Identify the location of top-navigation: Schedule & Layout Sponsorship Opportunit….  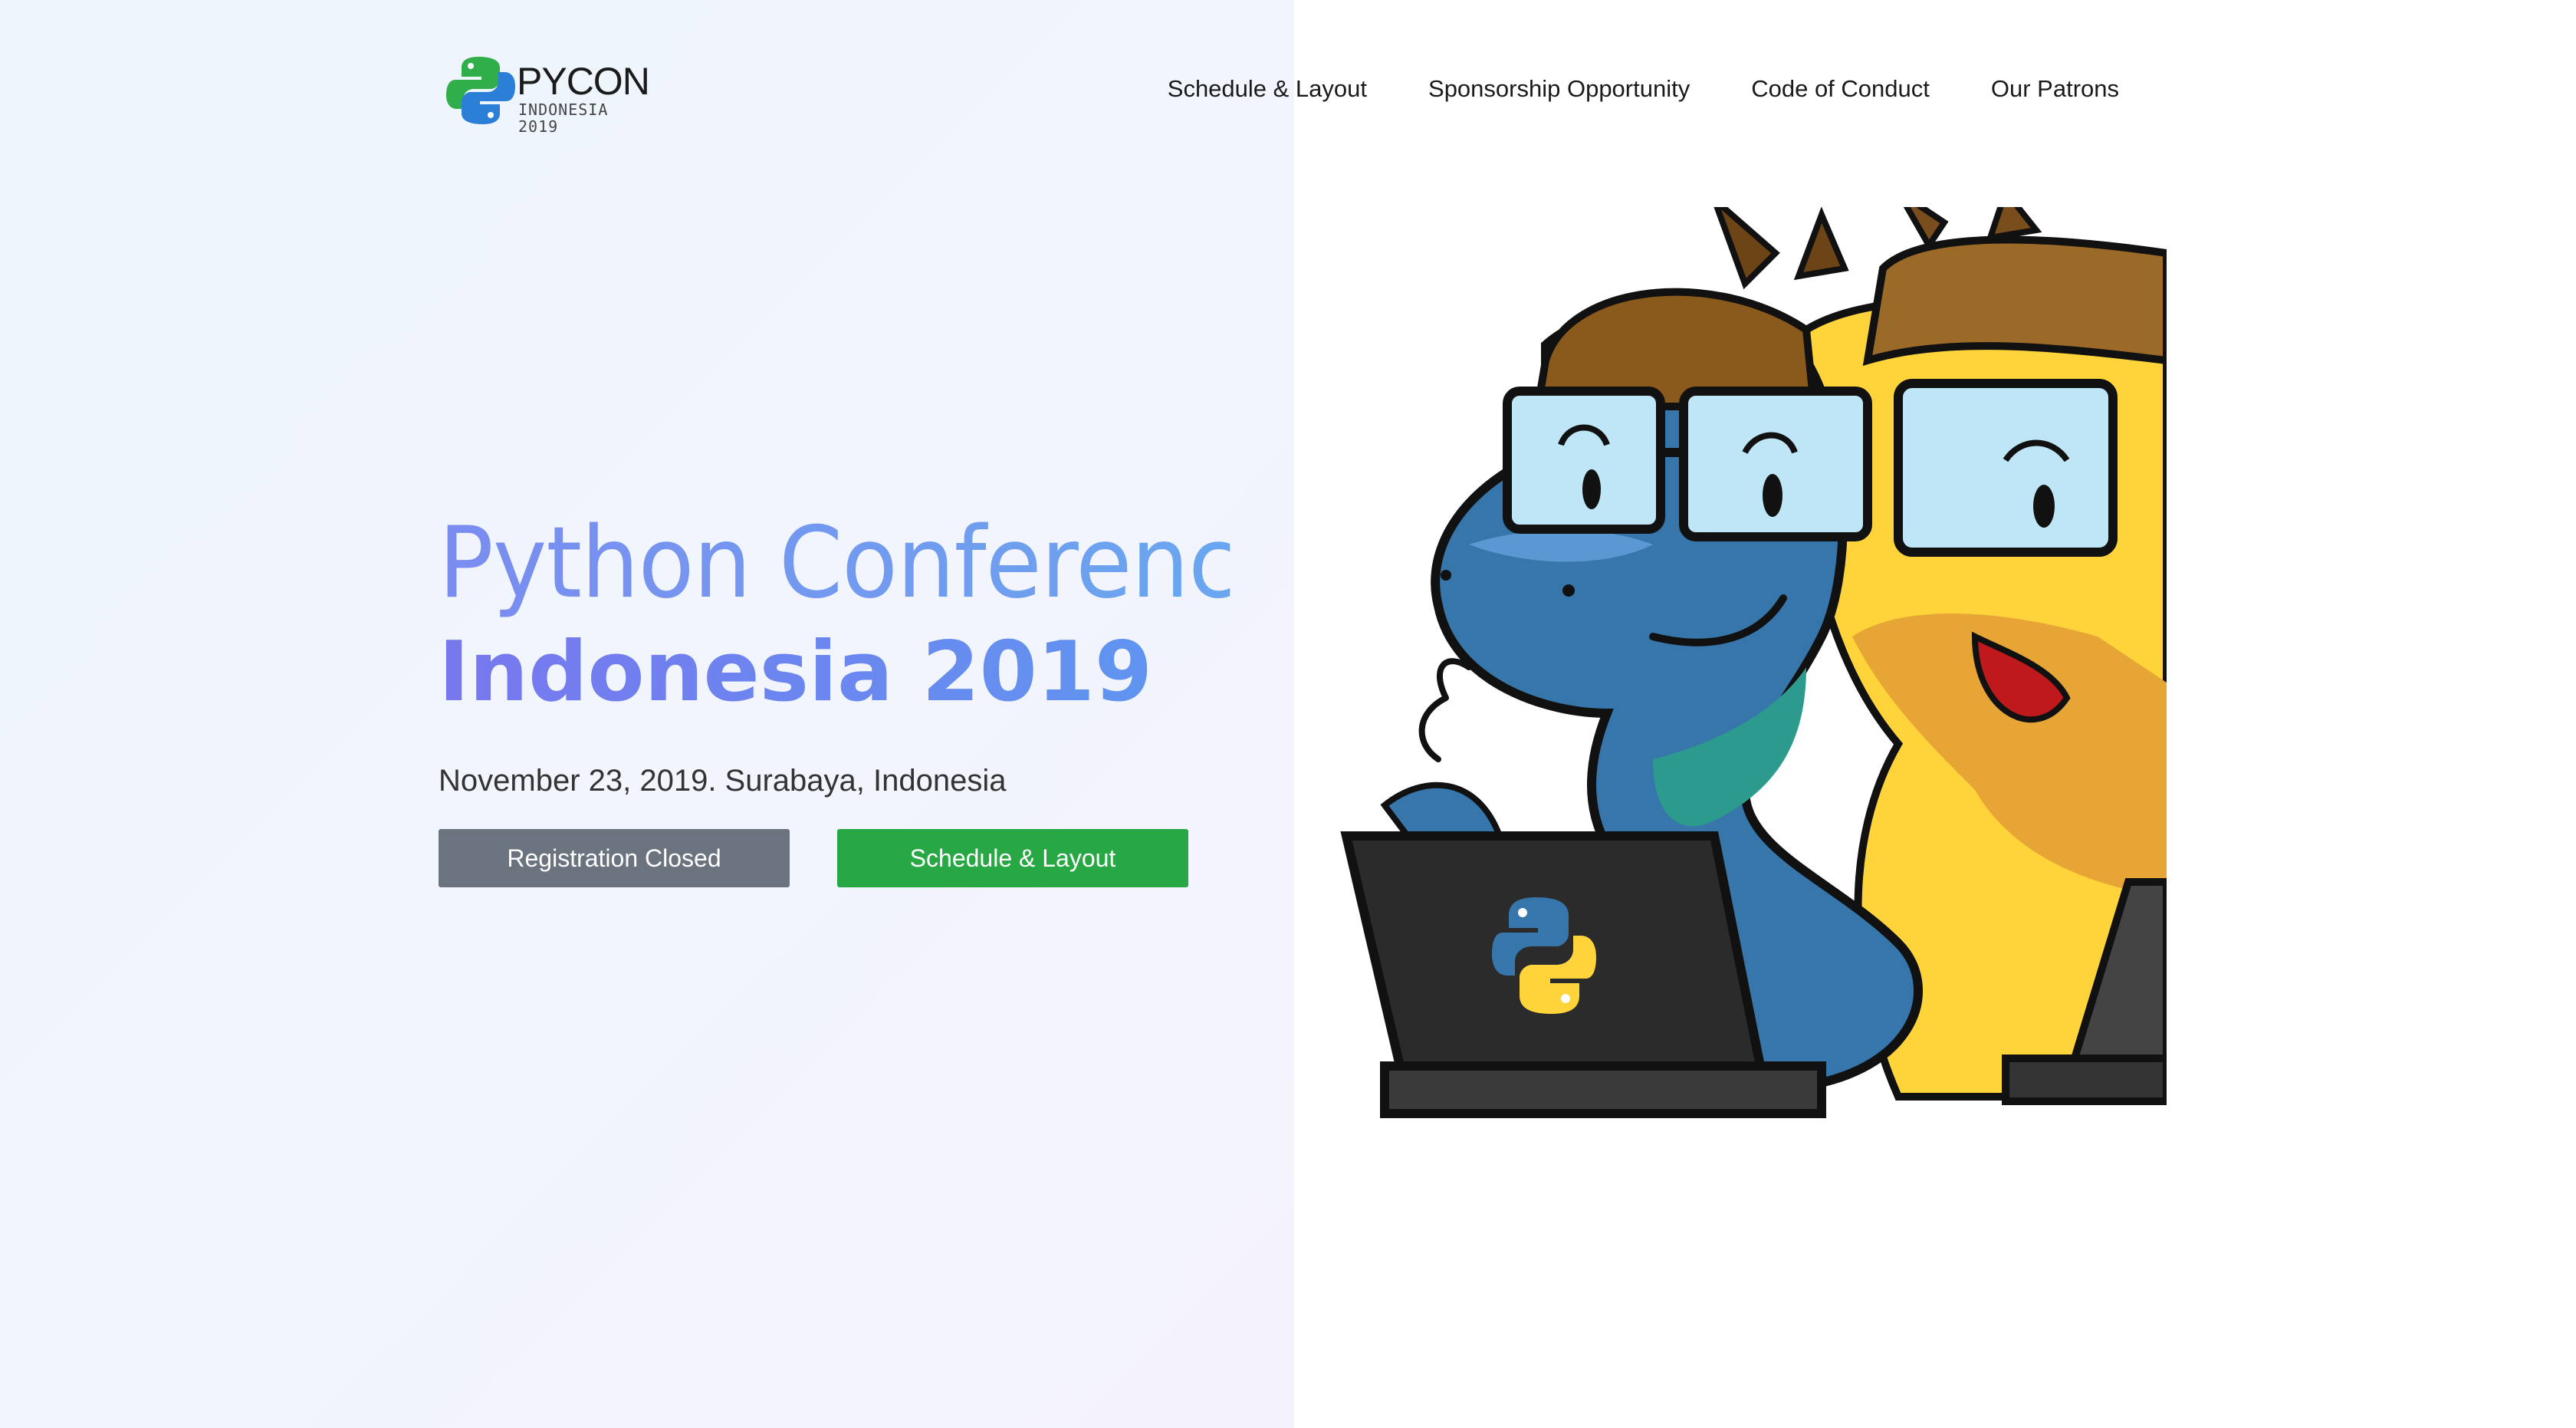
(1643, 89).